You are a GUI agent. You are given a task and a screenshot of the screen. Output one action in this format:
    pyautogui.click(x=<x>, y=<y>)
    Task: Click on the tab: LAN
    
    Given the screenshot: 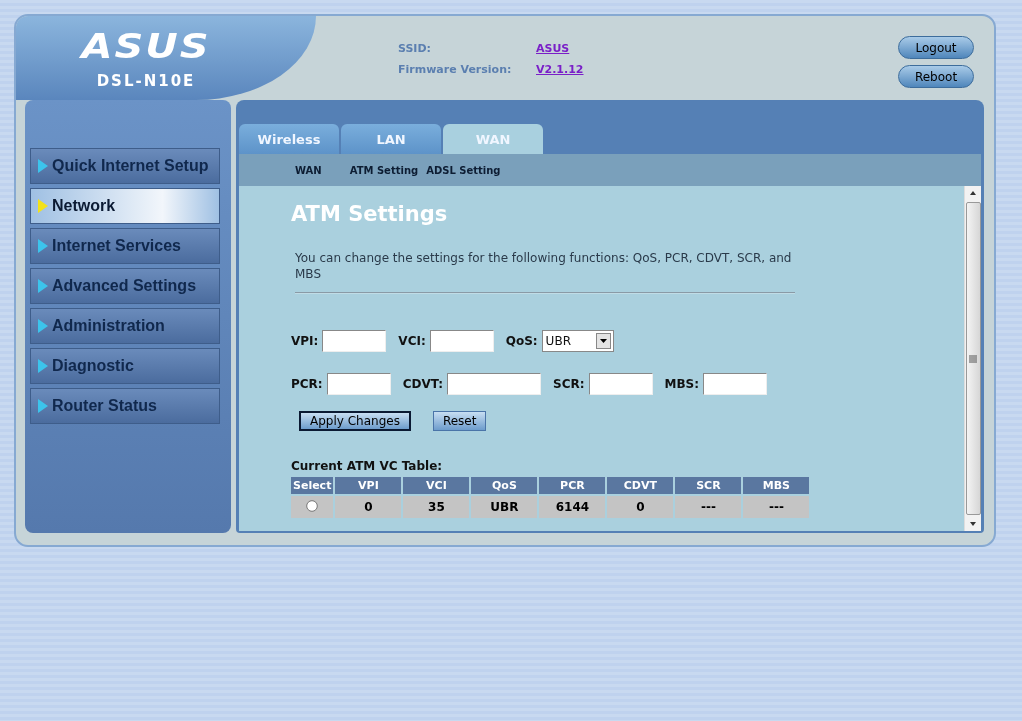 What is the action you would take?
    pyautogui.click(x=391, y=139)
    